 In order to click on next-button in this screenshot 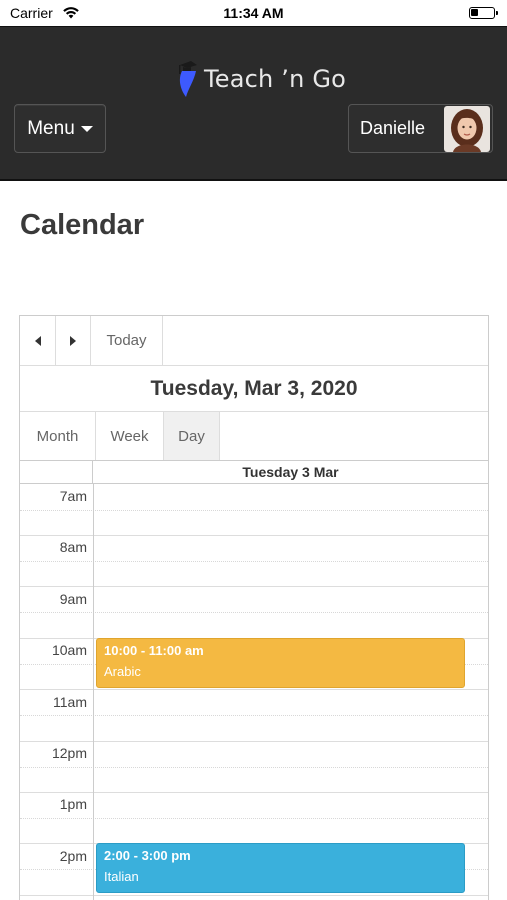, I will do `click(73, 340)`.